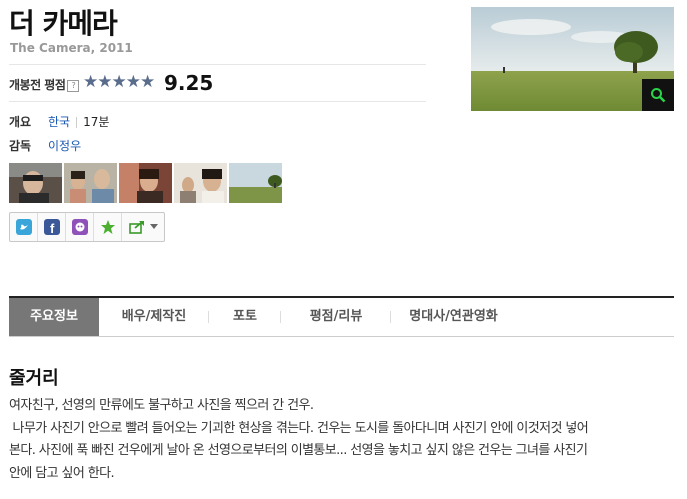 This screenshot has height=499, width=687. I want to click on country-link: 한국, so click(59, 122).